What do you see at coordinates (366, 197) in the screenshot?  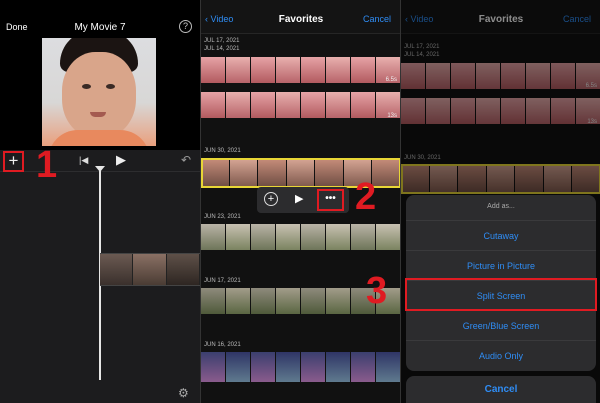 I see `step-2-label: 2` at bounding box center [366, 197].